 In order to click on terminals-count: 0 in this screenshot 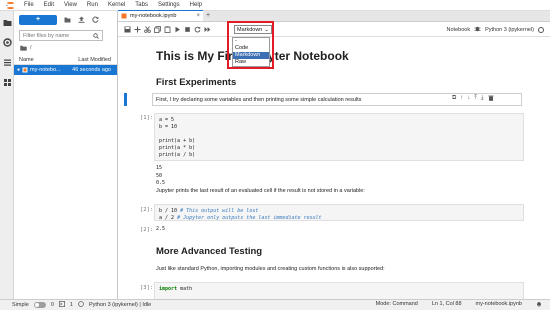, I will do `click(52, 305)`.